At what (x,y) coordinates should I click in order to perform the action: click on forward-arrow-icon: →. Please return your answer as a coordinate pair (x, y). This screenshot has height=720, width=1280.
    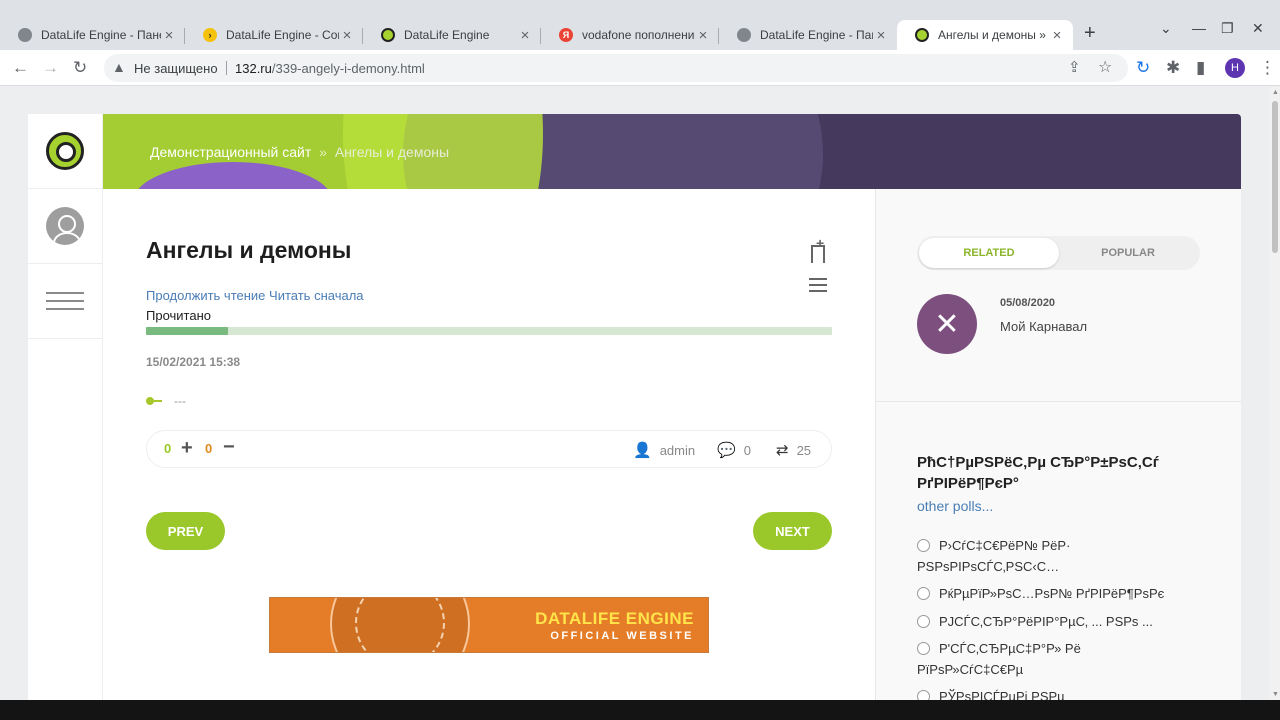
    Looking at the image, I should click on (50, 68).